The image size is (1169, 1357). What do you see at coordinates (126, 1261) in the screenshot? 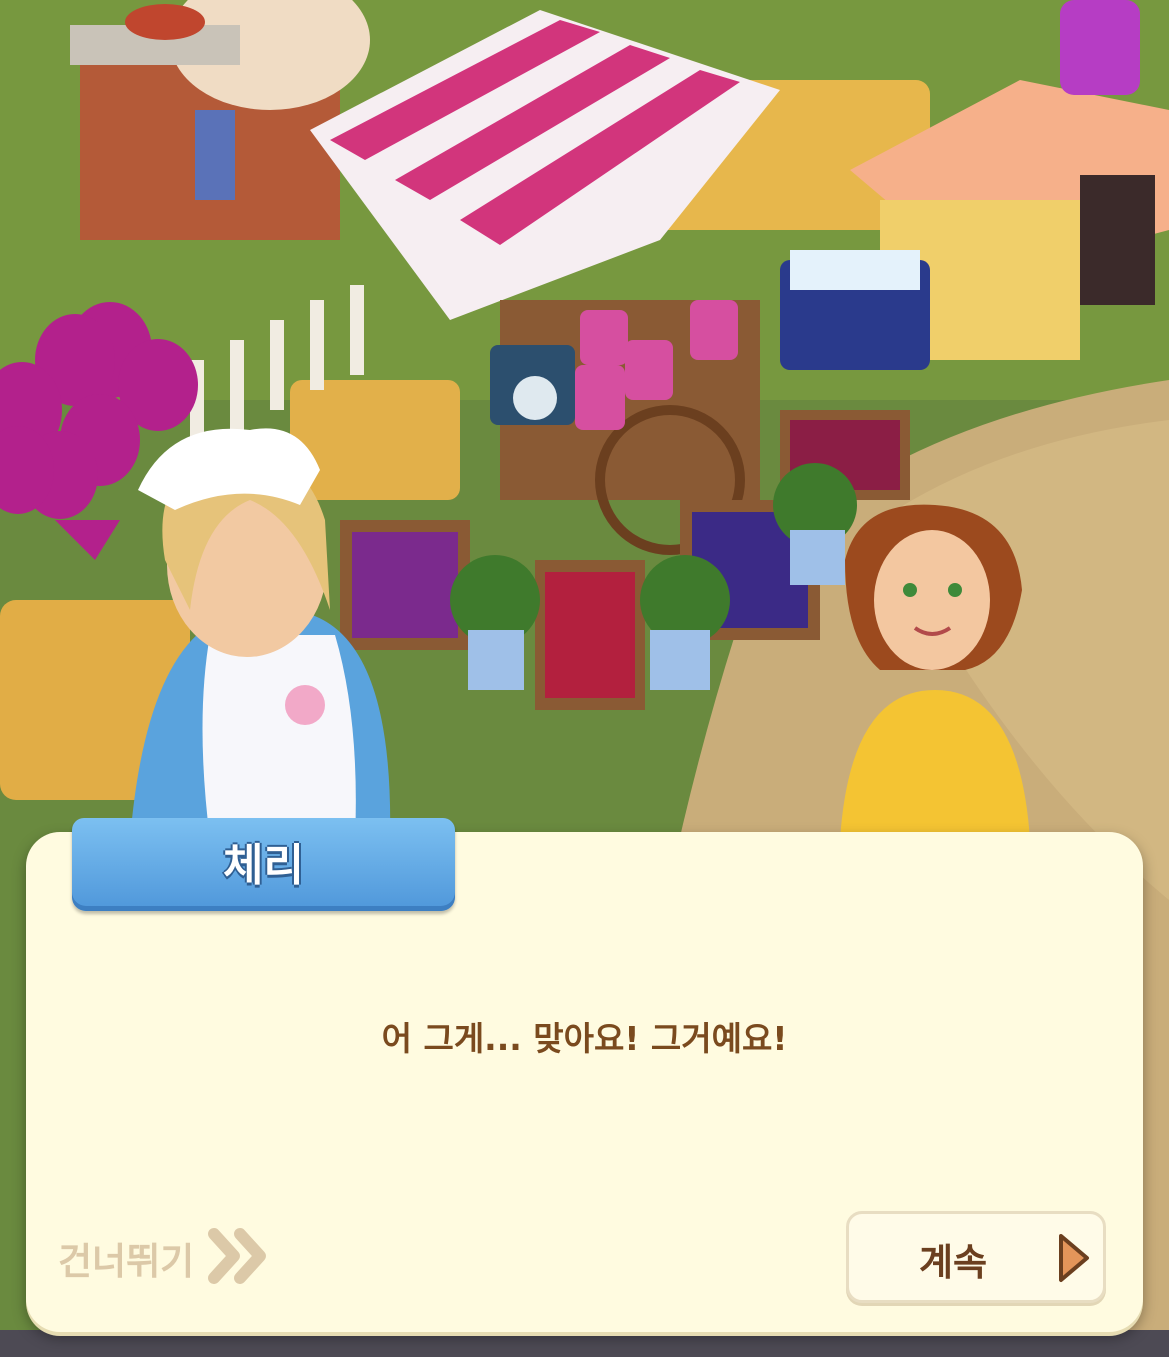
I see `skip-label: 건너뛰기` at bounding box center [126, 1261].